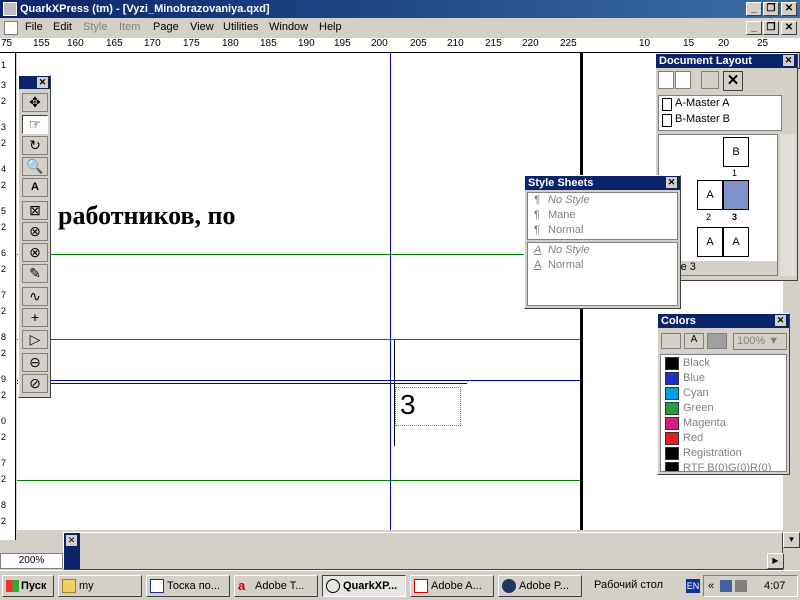  I want to click on restore-button: ❐, so click(771, 9).